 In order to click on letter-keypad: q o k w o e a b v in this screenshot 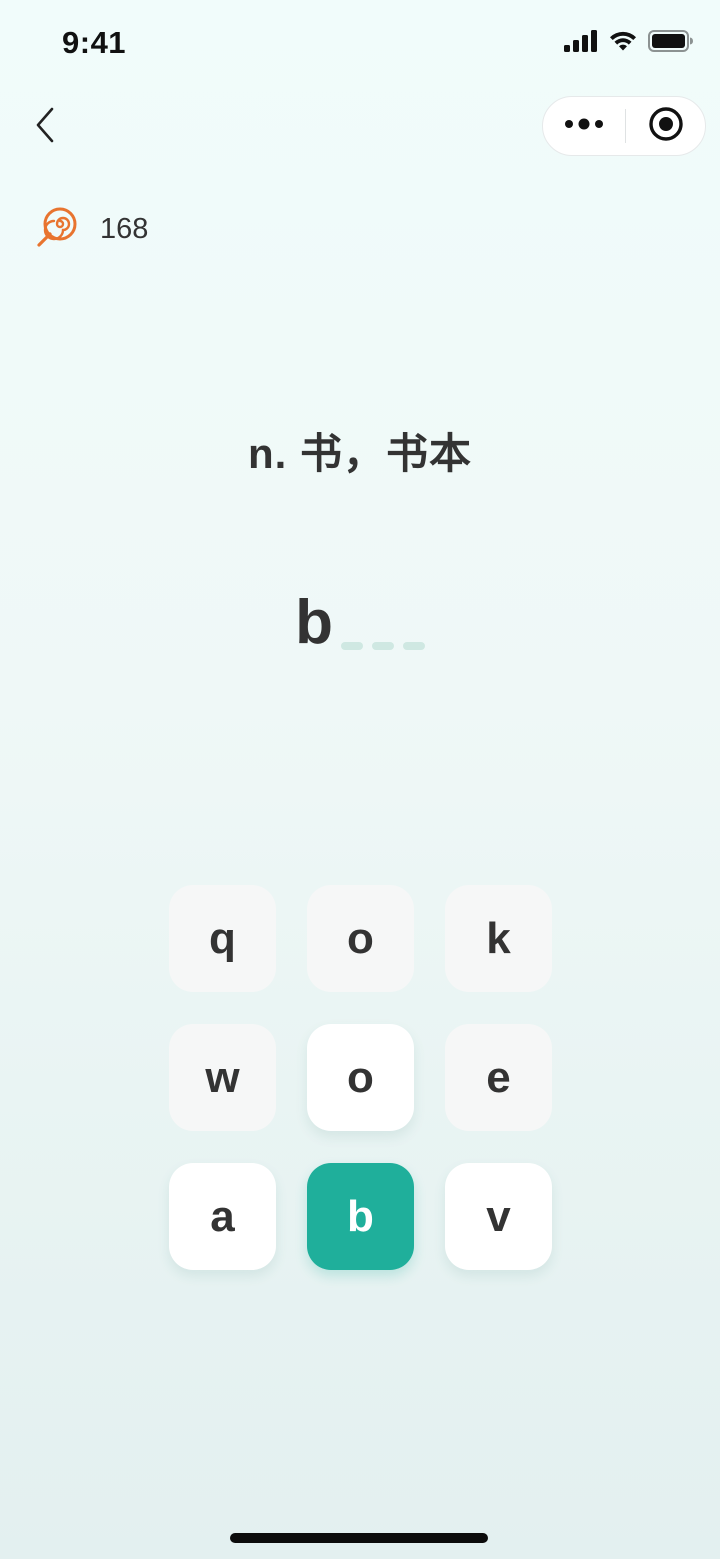, I will do `click(361, 1077)`.